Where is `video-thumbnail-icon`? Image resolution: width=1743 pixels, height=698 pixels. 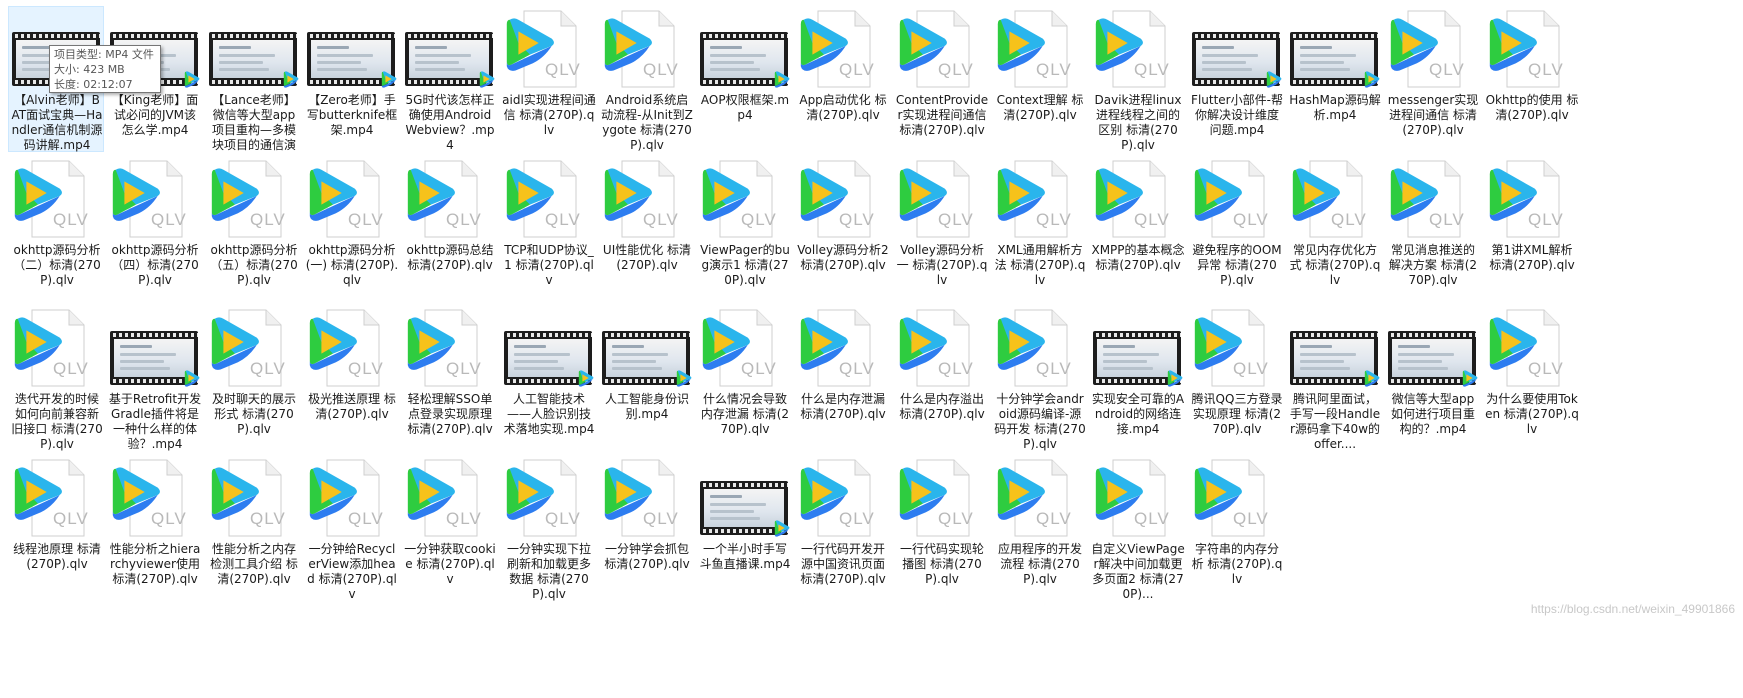
video-thumbnail-icon is located at coordinates (549, 349).